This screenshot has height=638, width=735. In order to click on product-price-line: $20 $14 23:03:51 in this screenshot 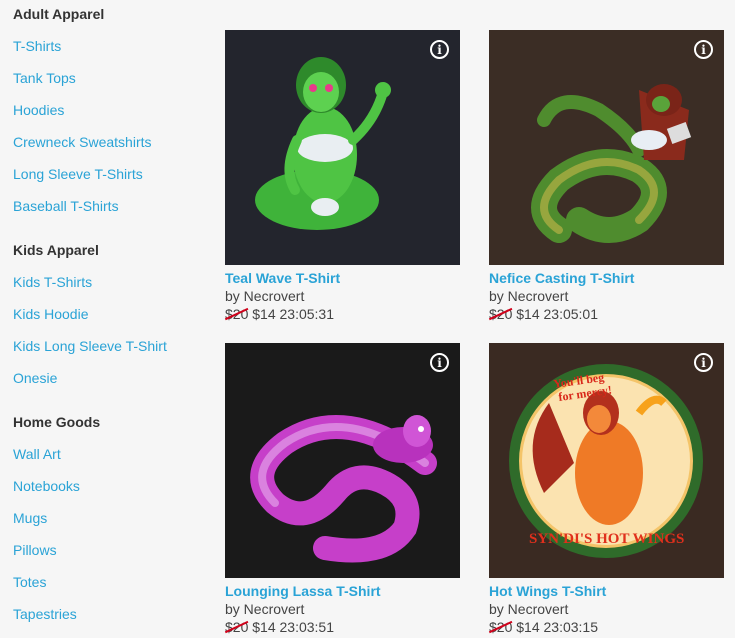, I will do `click(342, 627)`.